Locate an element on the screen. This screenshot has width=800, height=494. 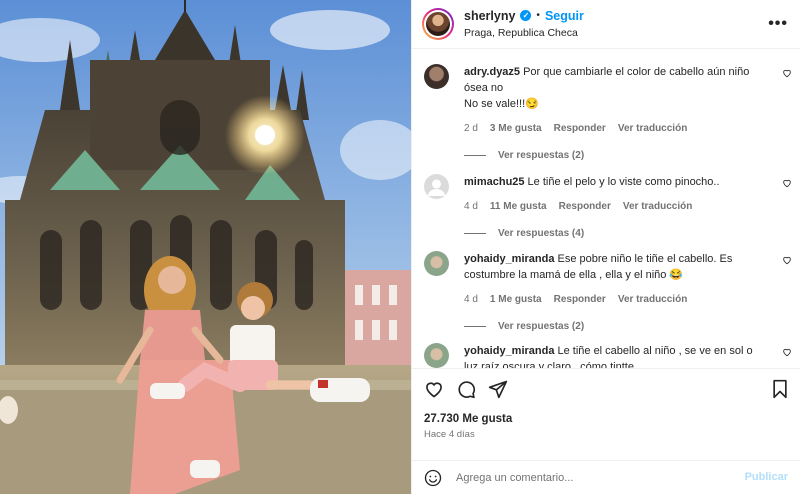
comment-text: Ese pobre niño le tiñe el cabello. Es is located at coordinates (645, 259).